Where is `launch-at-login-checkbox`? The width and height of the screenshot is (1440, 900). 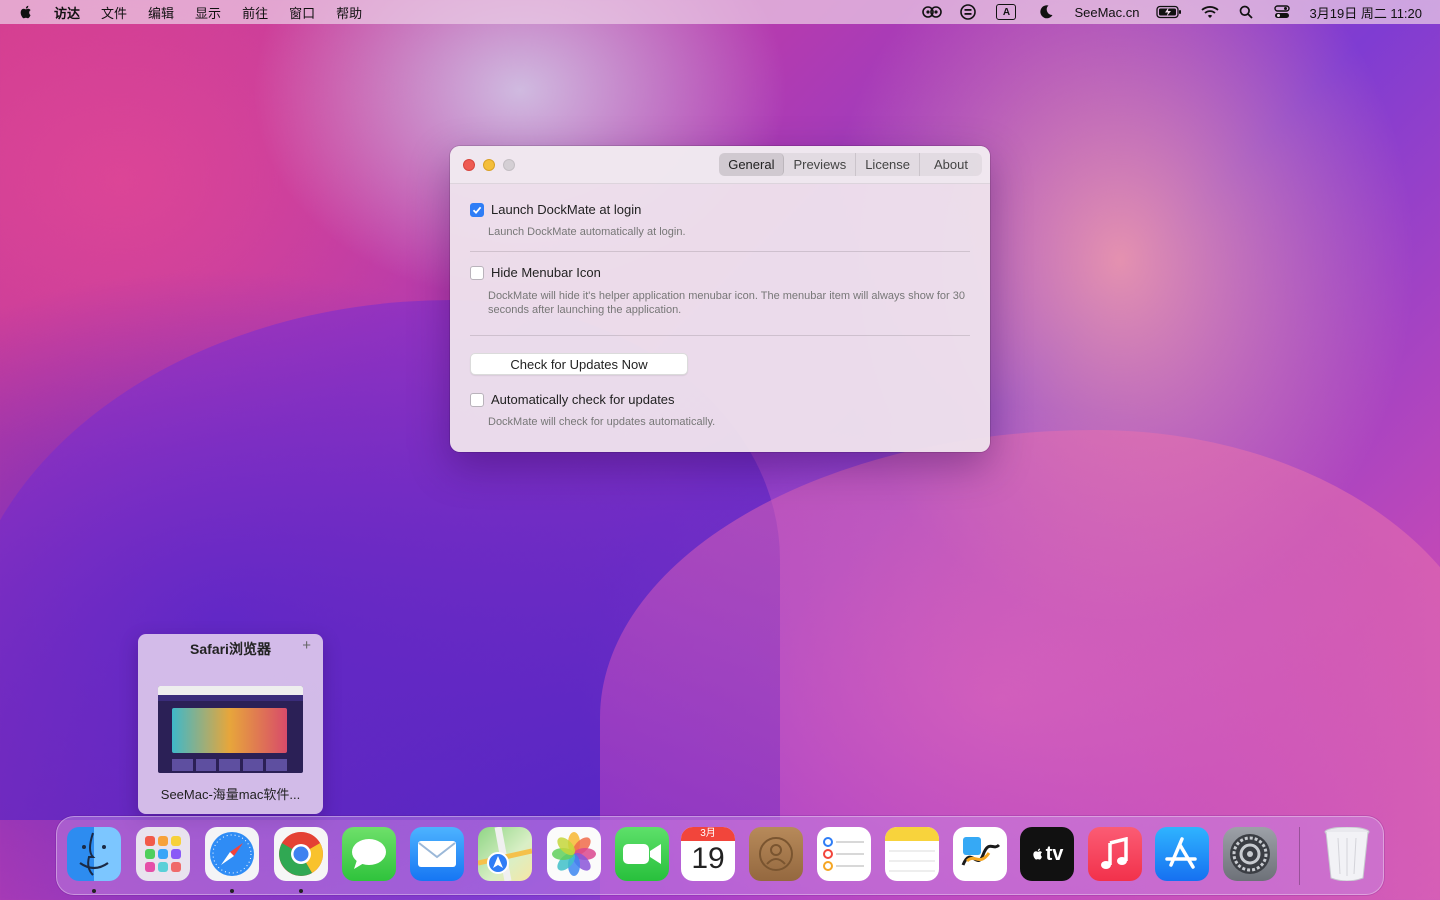 launch-at-login-checkbox is located at coordinates (477, 209).